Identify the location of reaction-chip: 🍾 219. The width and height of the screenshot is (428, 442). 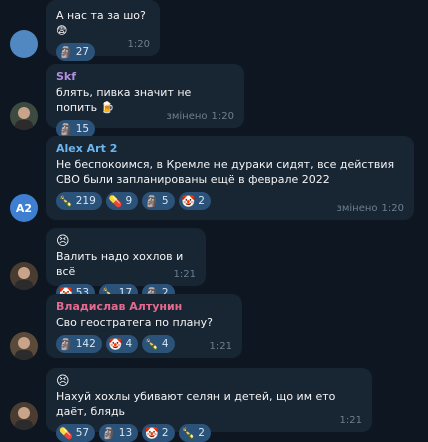
(79, 201).